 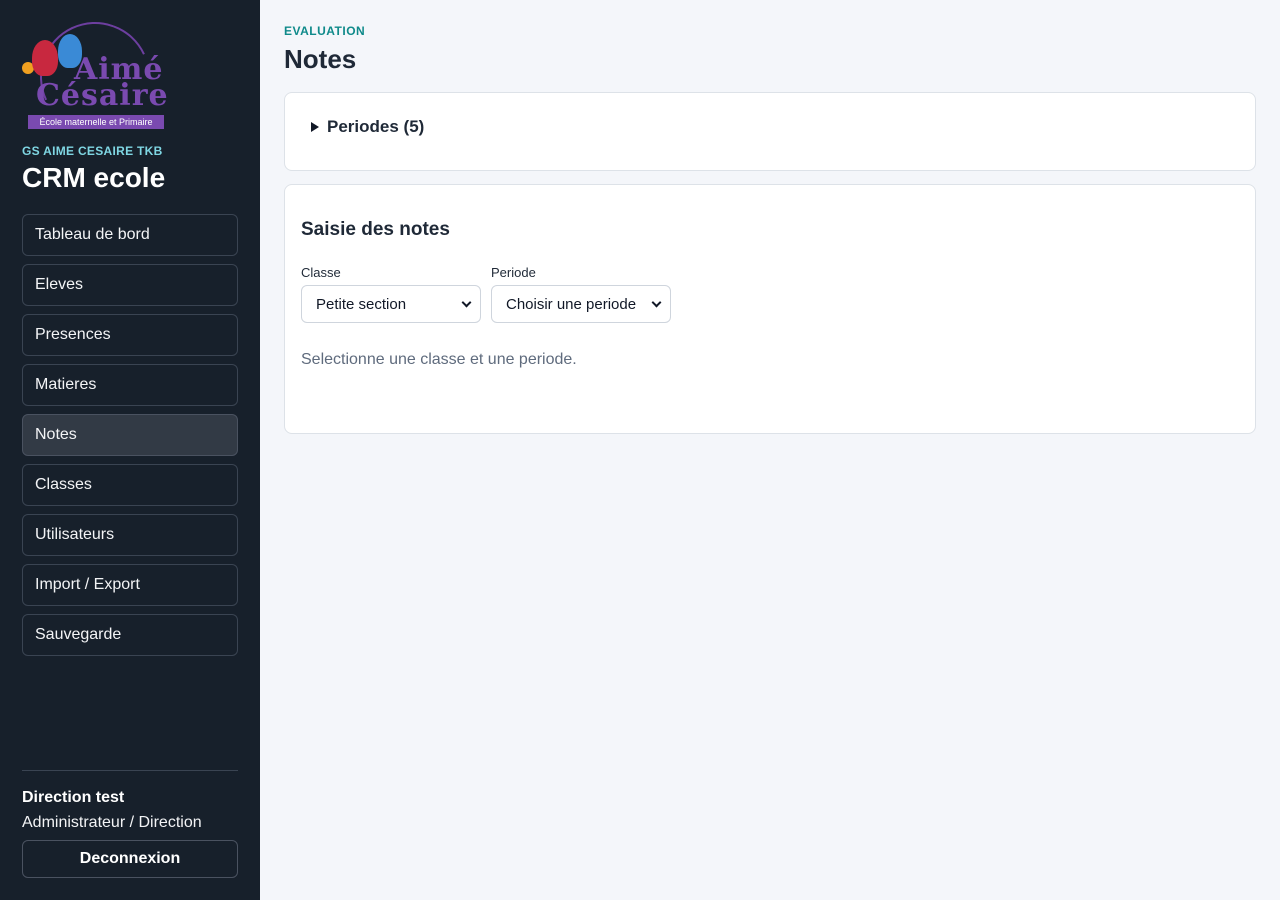 What do you see at coordinates (130, 285) in the screenshot?
I see `sidebar-item-eleves: Eleves` at bounding box center [130, 285].